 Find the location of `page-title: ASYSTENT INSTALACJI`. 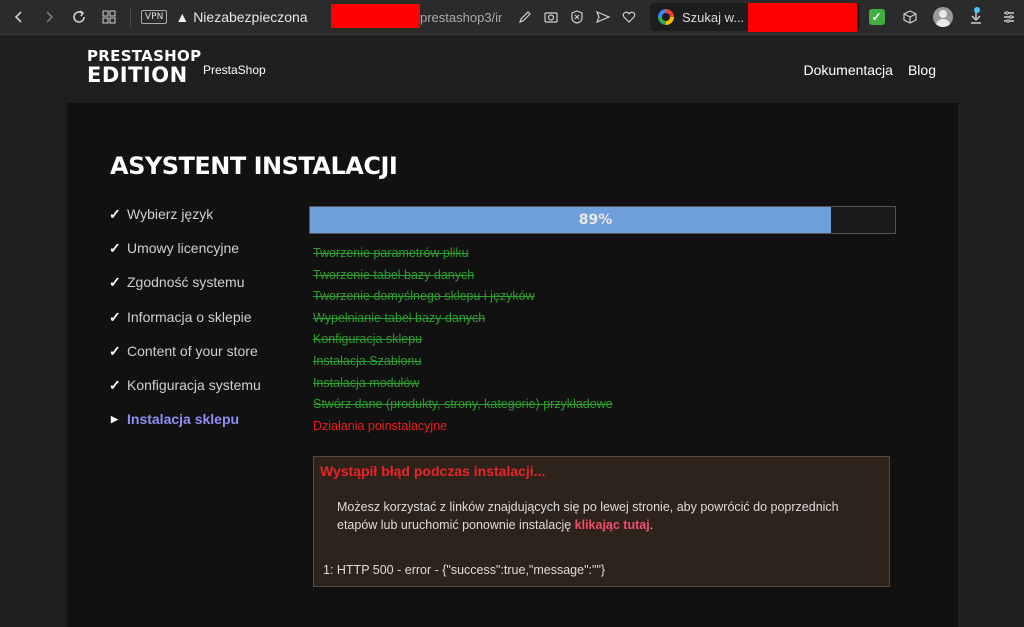

page-title: ASYSTENT INSTALACJI is located at coordinates (254, 166).